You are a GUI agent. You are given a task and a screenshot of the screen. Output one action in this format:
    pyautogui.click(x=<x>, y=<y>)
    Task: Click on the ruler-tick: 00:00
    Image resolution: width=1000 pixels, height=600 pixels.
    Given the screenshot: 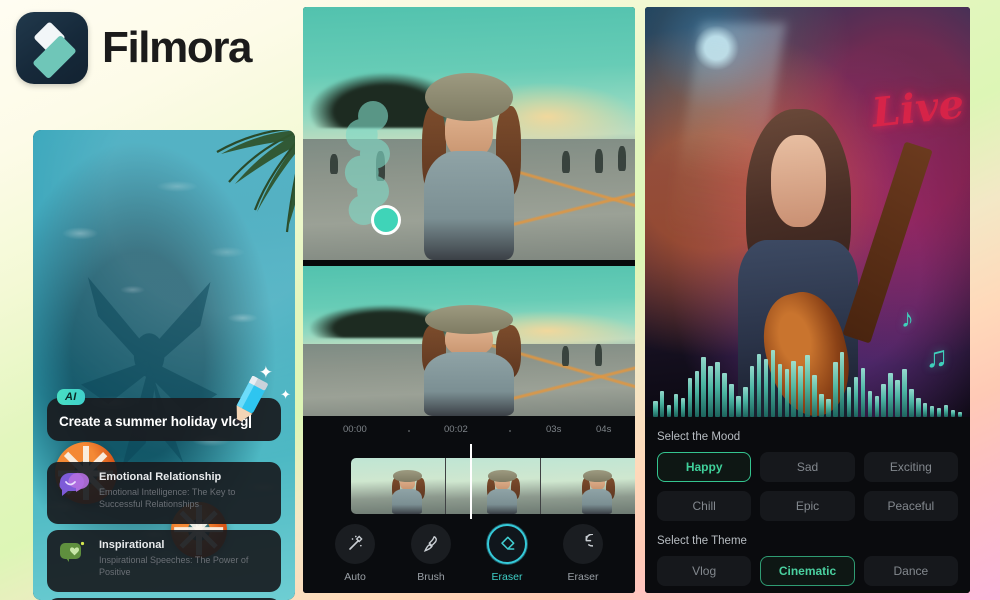 What is the action you would take?
    pyautogui.click(x=355, y=429)
    